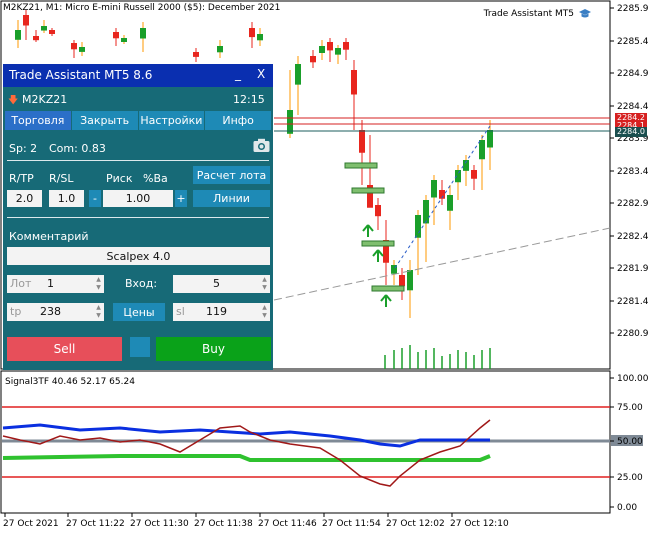 This screenshot has height=534, width=660. Describe the element at coordinates (171, 120) in the screenshot. I see `tab-settings: Настройки` at that location.